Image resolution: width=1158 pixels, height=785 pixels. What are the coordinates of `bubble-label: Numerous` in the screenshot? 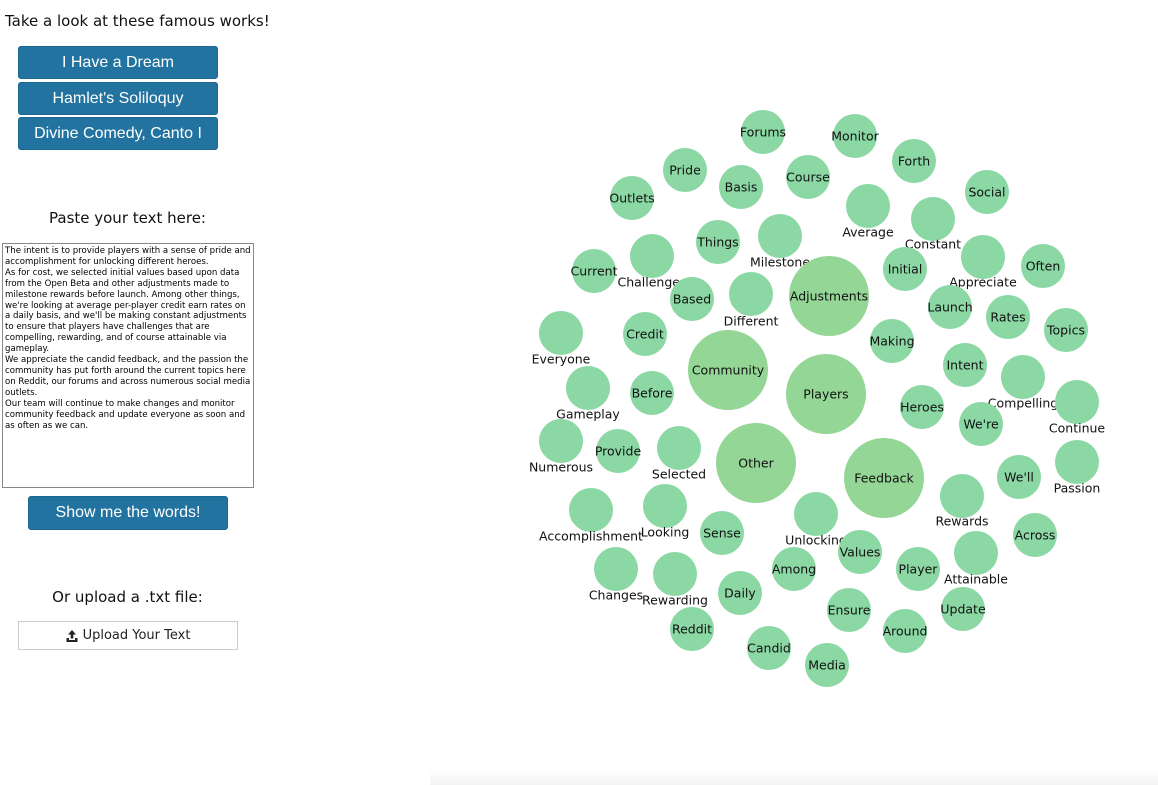 It's located at (561, 467).